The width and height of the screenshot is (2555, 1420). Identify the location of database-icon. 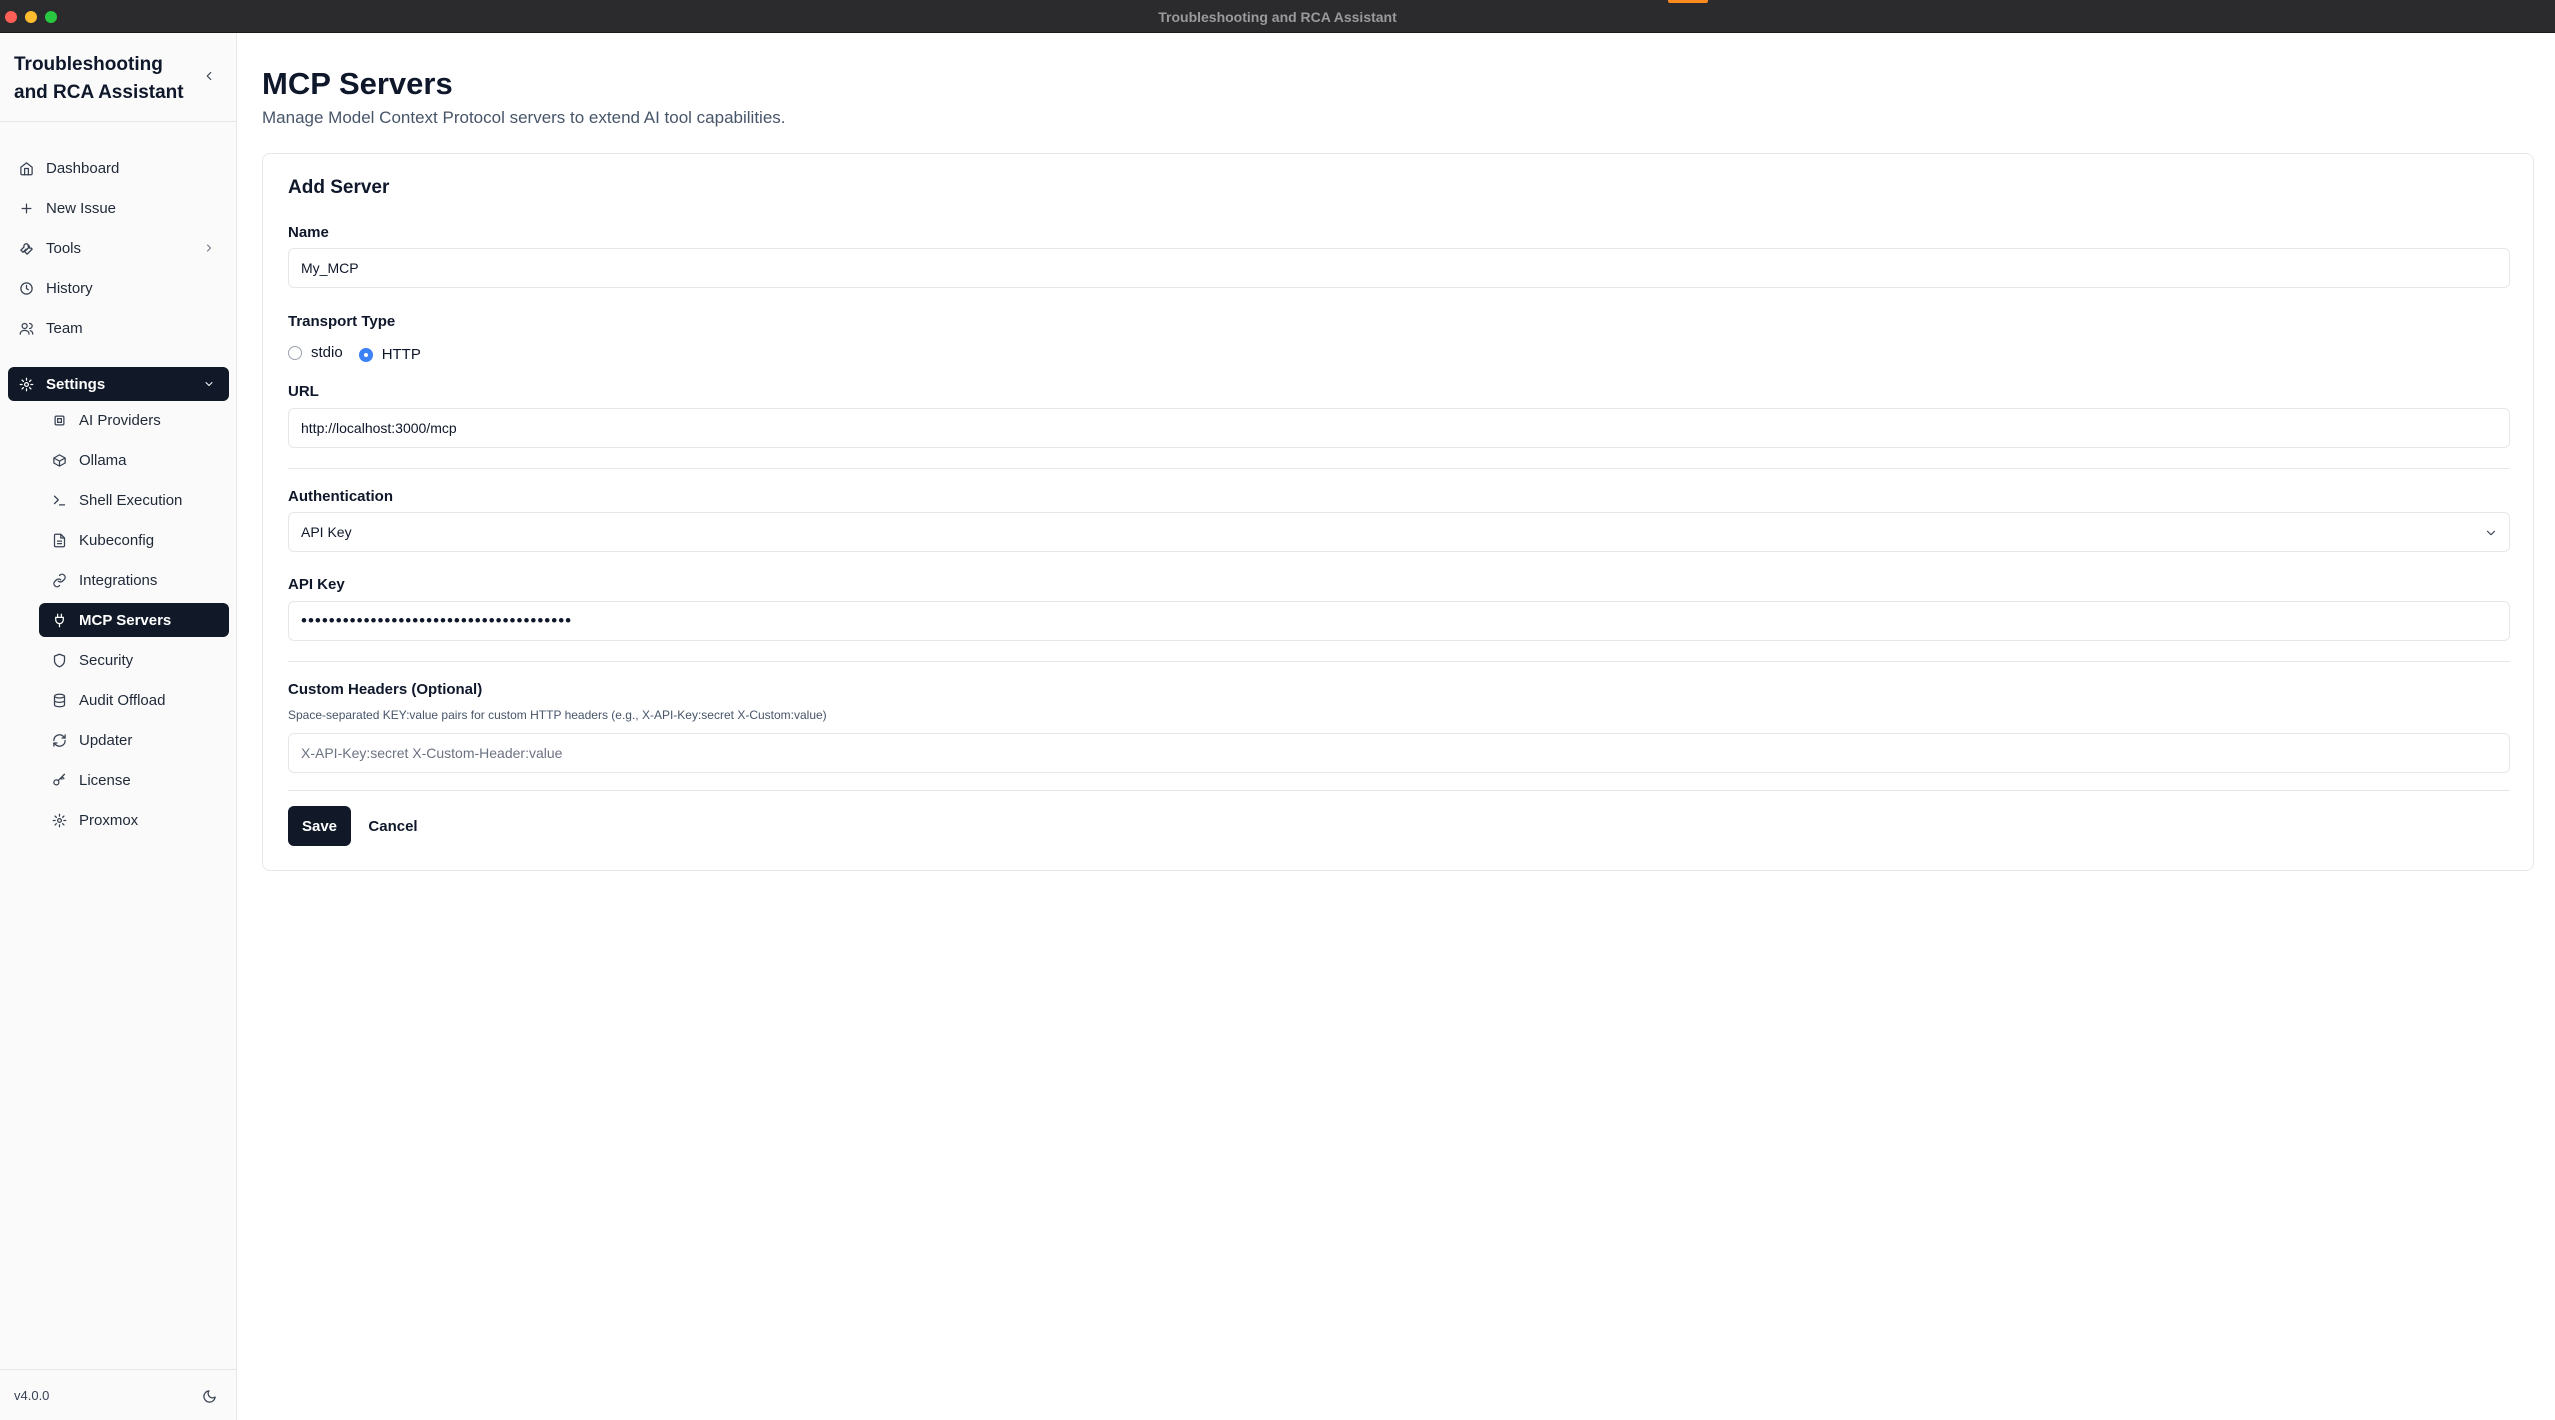
(59, 700).